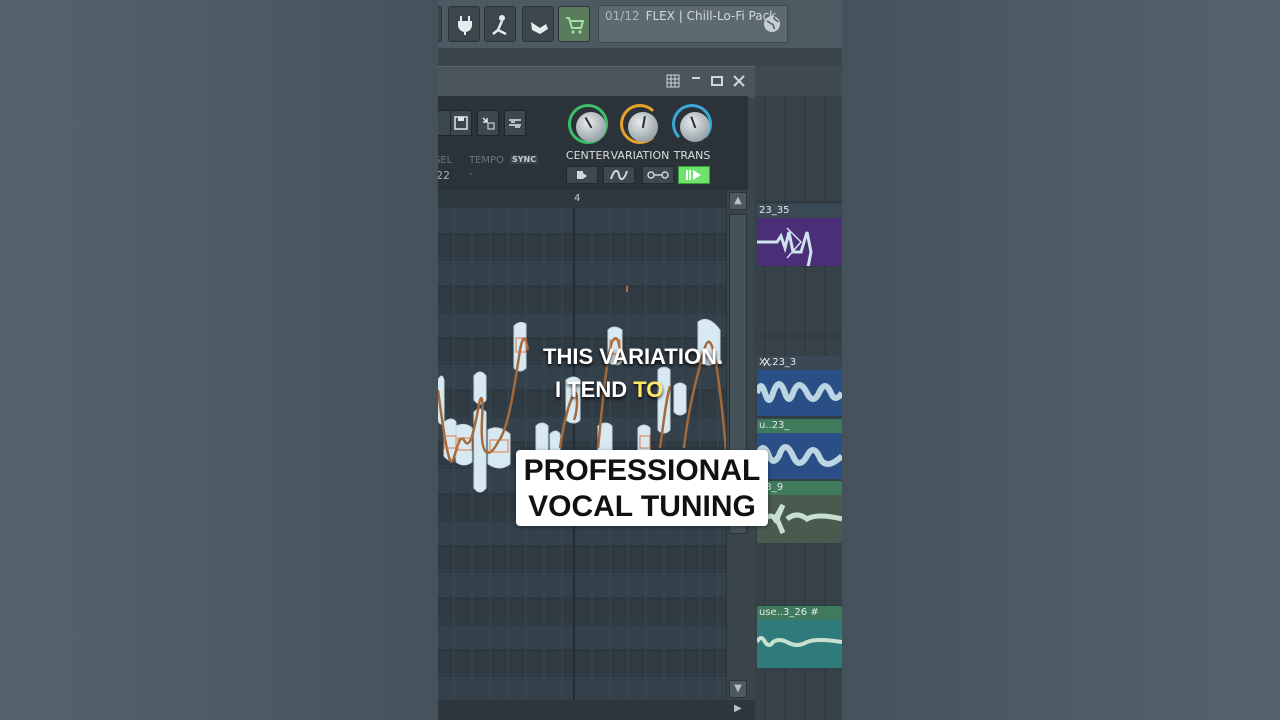 Image resolution: width=1280 pixels, height=720 pixels. What do you see at coordinates (486, 160) in the screenshot?
I see `tempo-label: TEMPO` at bounding box center [486, 160].